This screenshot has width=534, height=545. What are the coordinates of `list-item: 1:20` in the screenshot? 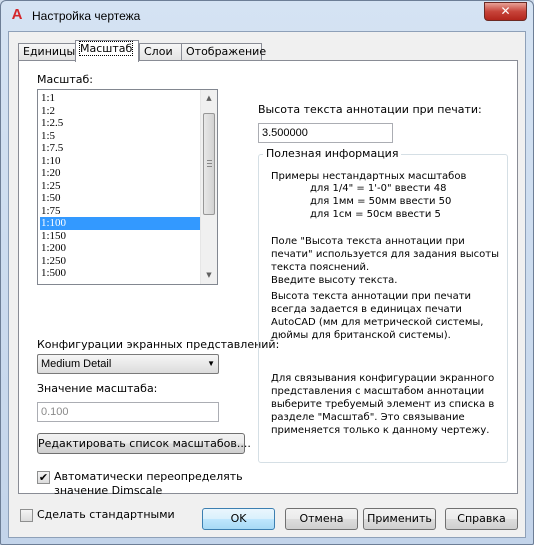 It's located at (120, 173).